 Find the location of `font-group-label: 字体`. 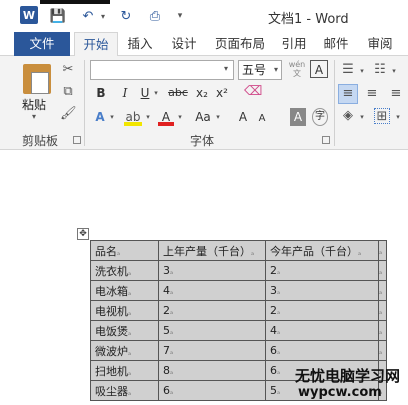

font-group-label: 字体 is located at coordinates (202, 141).